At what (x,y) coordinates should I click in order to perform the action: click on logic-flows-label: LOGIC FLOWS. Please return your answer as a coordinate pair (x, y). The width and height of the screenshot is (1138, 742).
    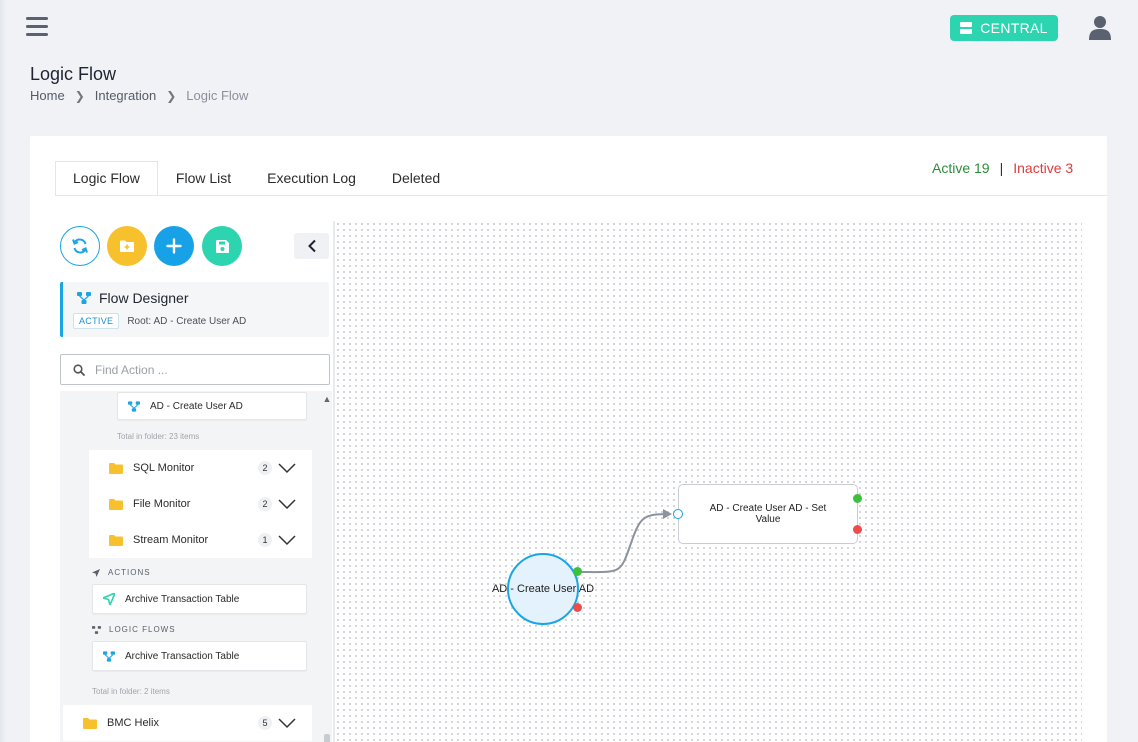
    Looking at the image, I should click on (142, 629).